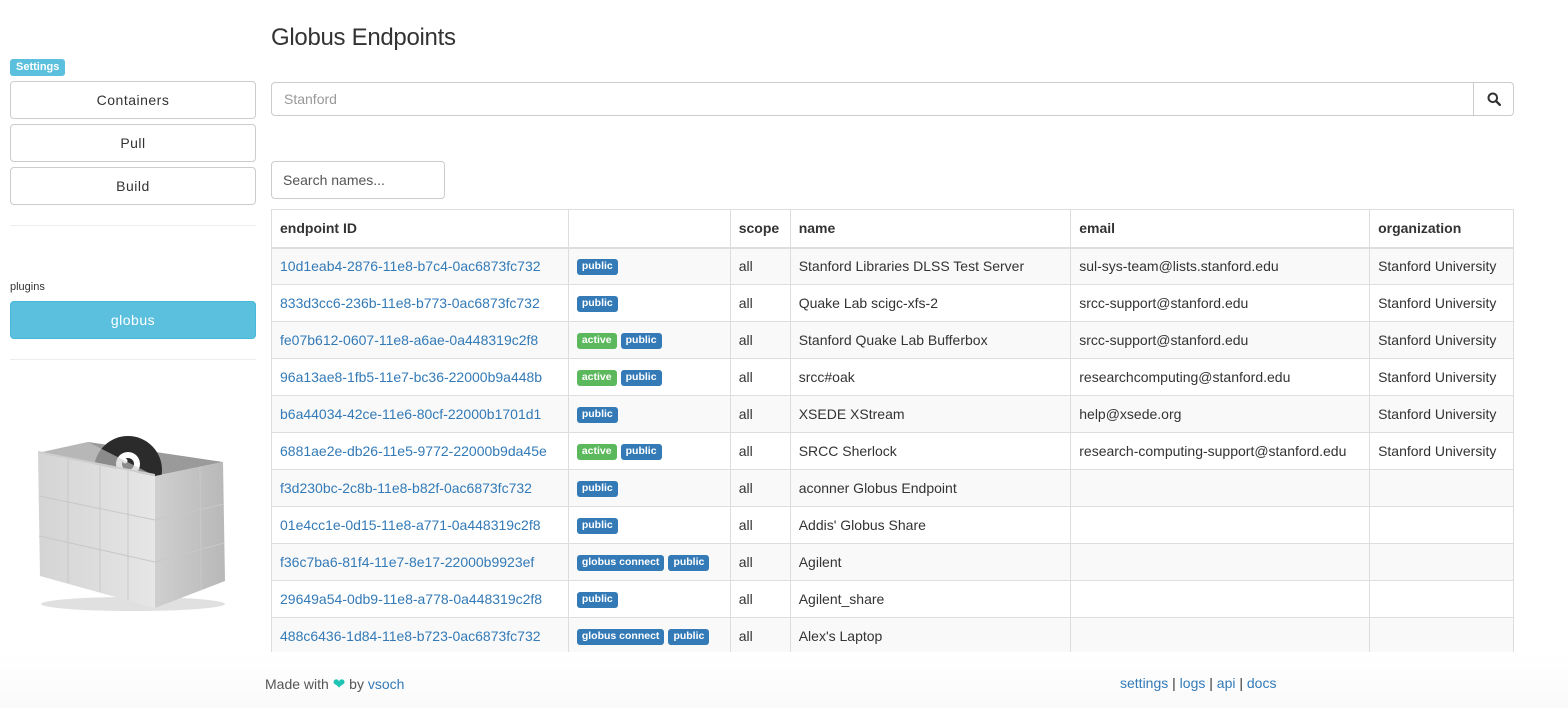 This screenshot has height=708, width=1568. What do you see at coordinates (930, 303) in the screenshot?
I see `cell-name: Quake Lab scigc-xfs-2` at bounding box center [930, 303].